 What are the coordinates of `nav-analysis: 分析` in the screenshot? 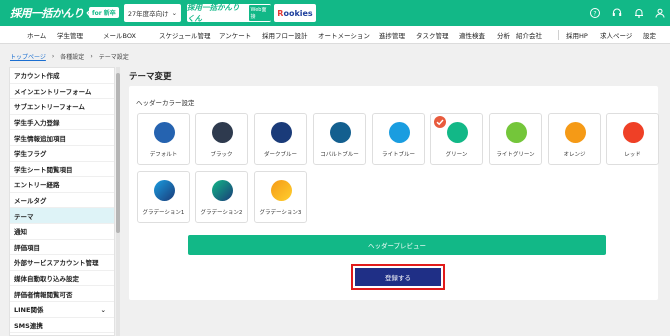 It's located at (503, 35).